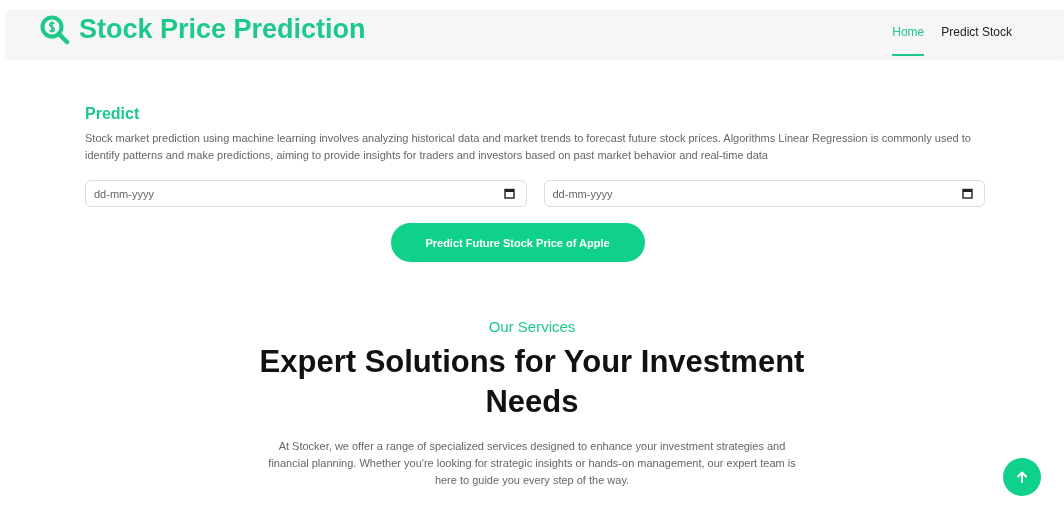  I want to click on section-eyebrow: Our Services, so click(532, 326).